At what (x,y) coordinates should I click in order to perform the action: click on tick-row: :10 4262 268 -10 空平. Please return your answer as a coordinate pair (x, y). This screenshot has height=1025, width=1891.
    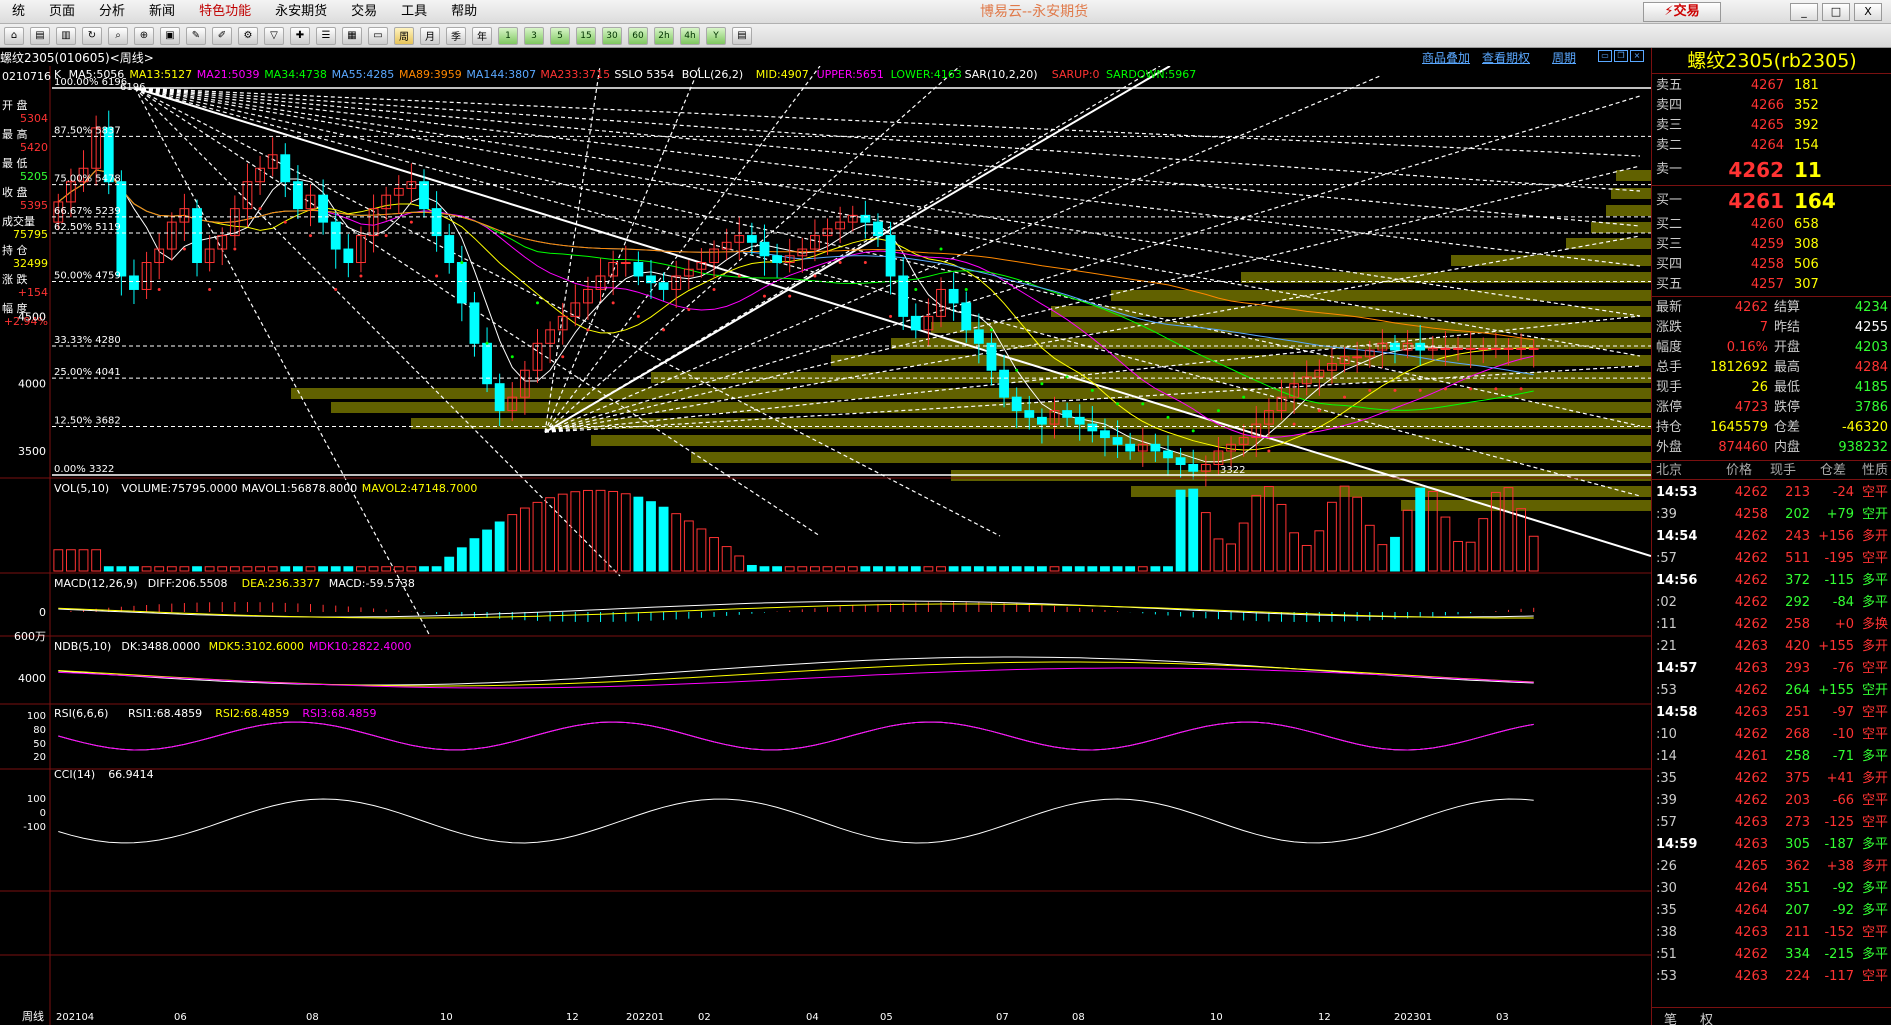
    Looking at the image, I should click on (1771, 735).